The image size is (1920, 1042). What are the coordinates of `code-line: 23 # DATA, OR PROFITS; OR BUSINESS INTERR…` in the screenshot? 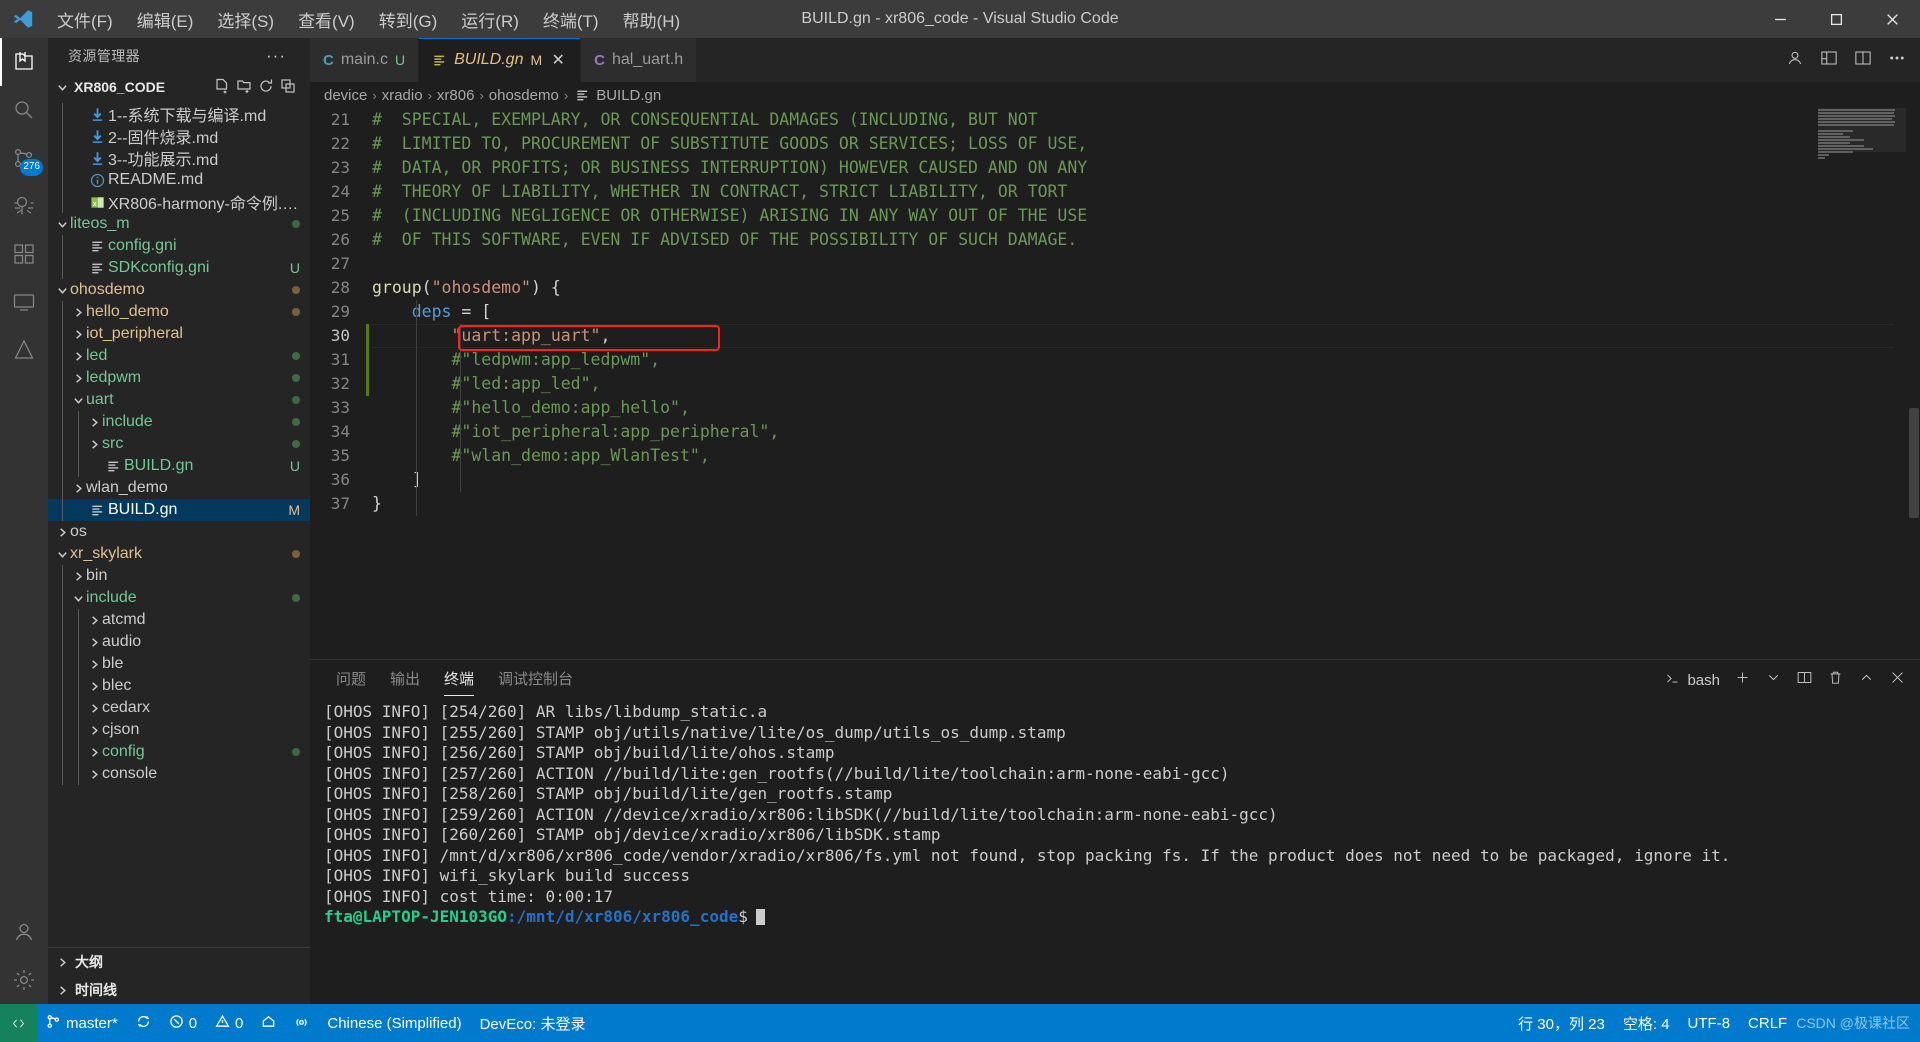 It's located at (1115, 168).